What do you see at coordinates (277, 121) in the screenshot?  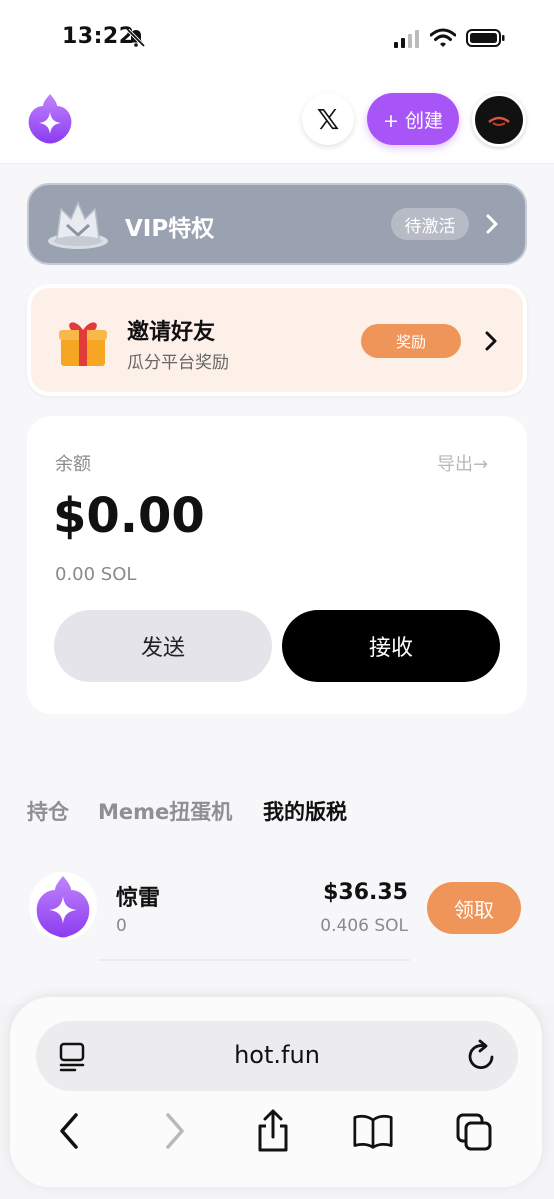 I see `app-header: 𝕏 + 创建` at bounding box center [277, 121].